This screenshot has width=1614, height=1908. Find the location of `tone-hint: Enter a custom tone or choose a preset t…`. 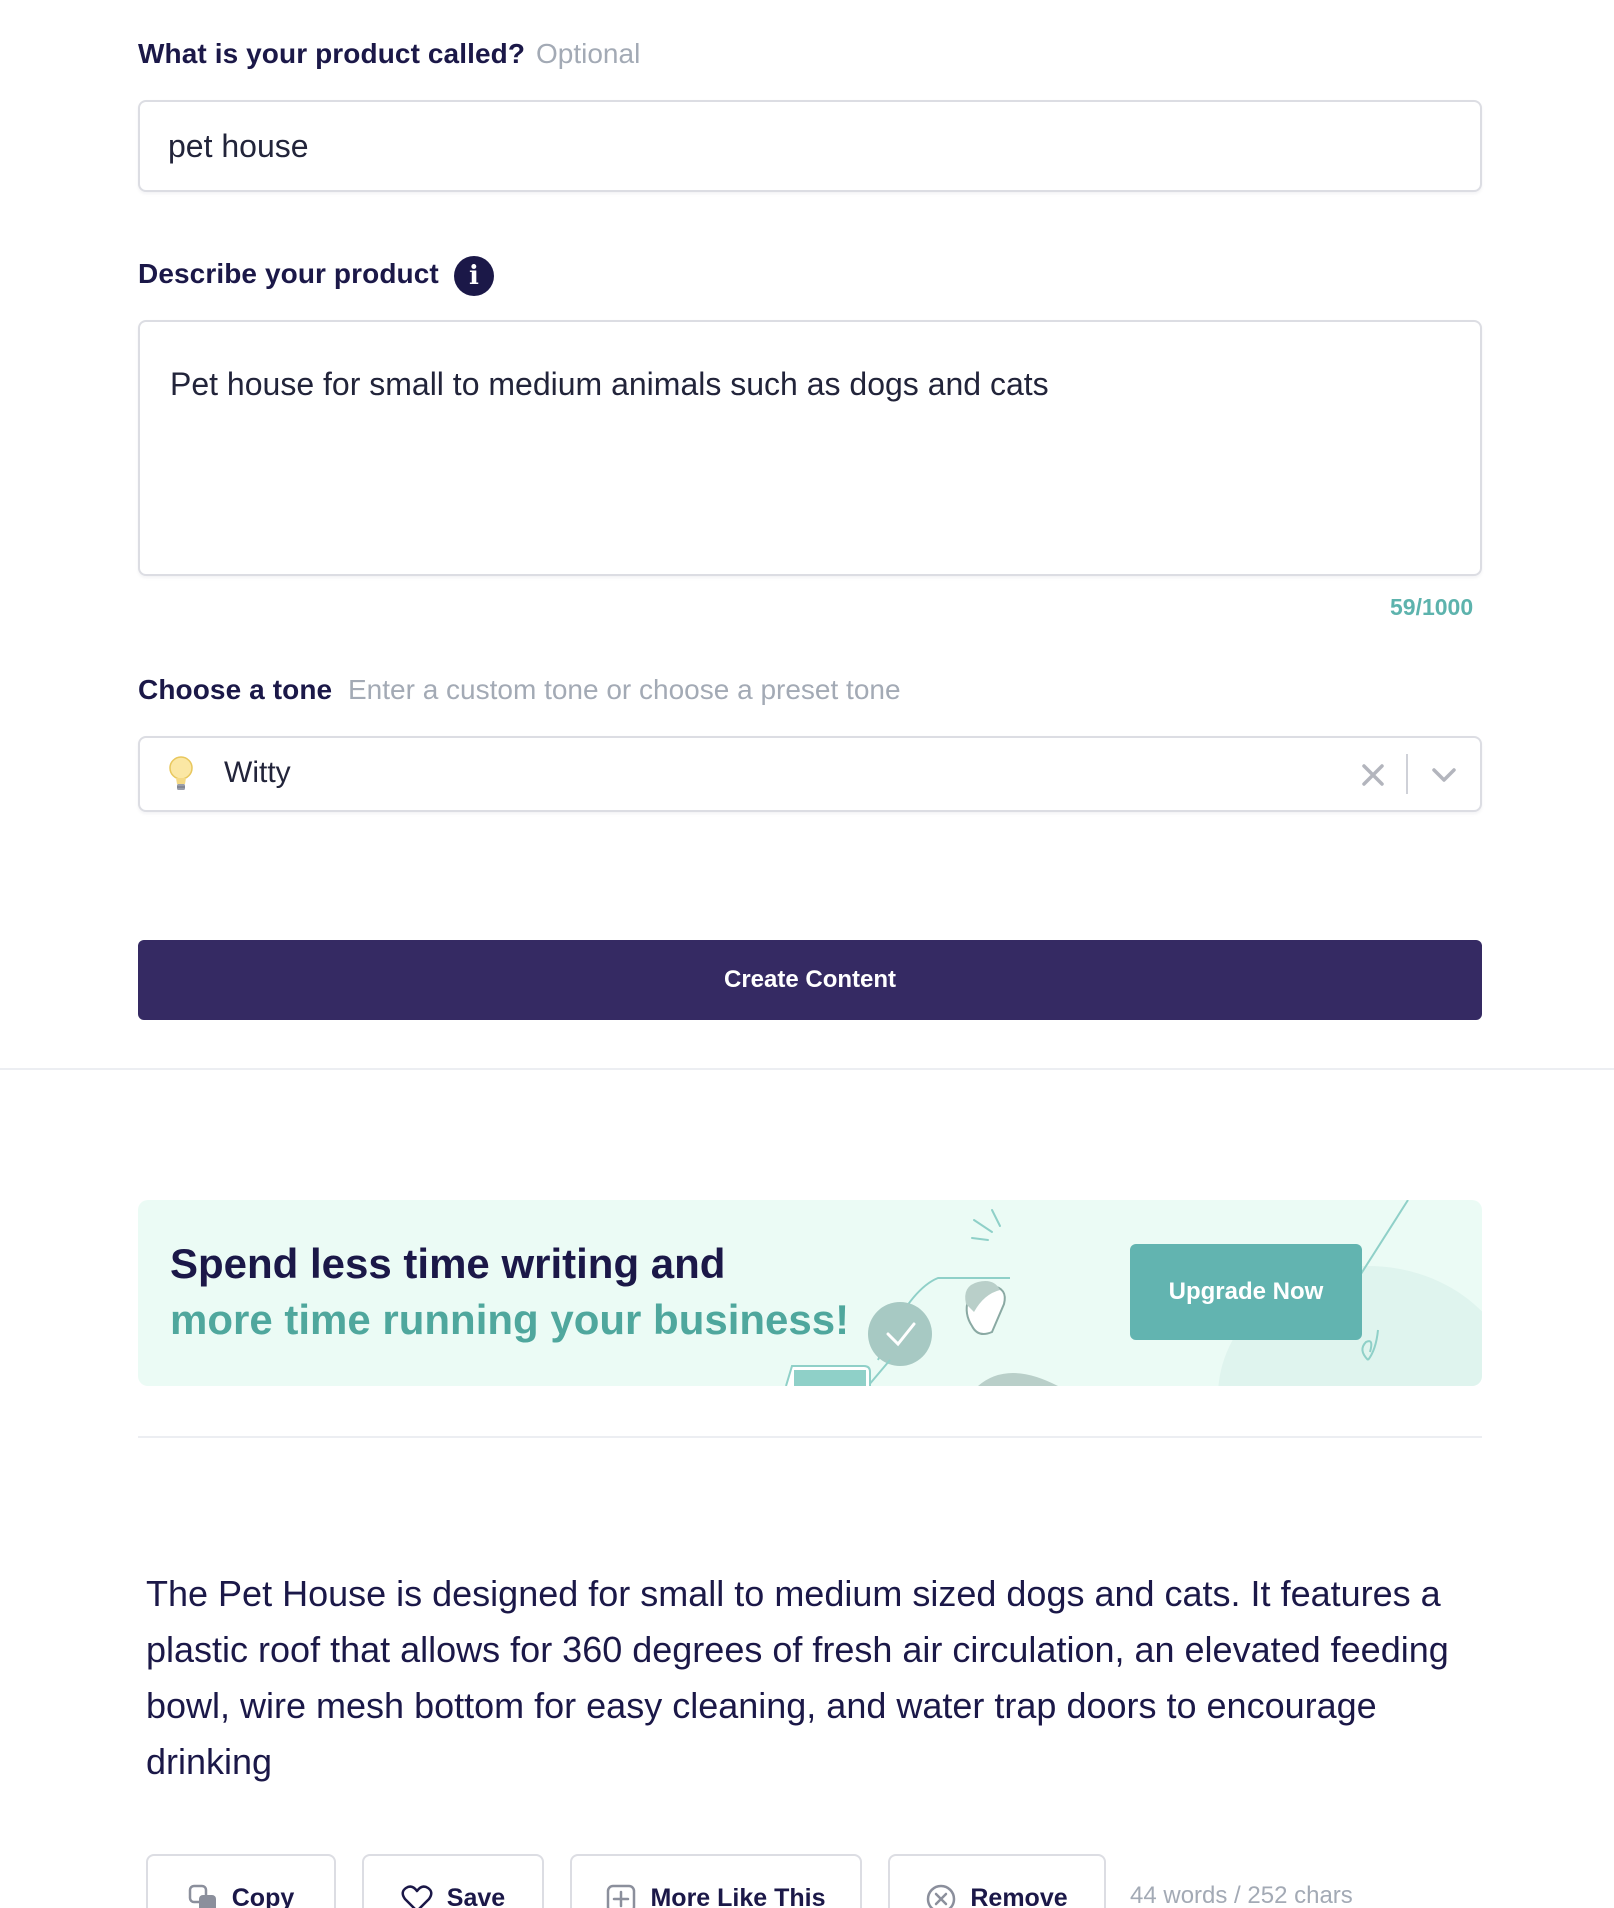

tone-hint: Enter a custom tone or choose a preset t… is located at coordinates (624, 689).